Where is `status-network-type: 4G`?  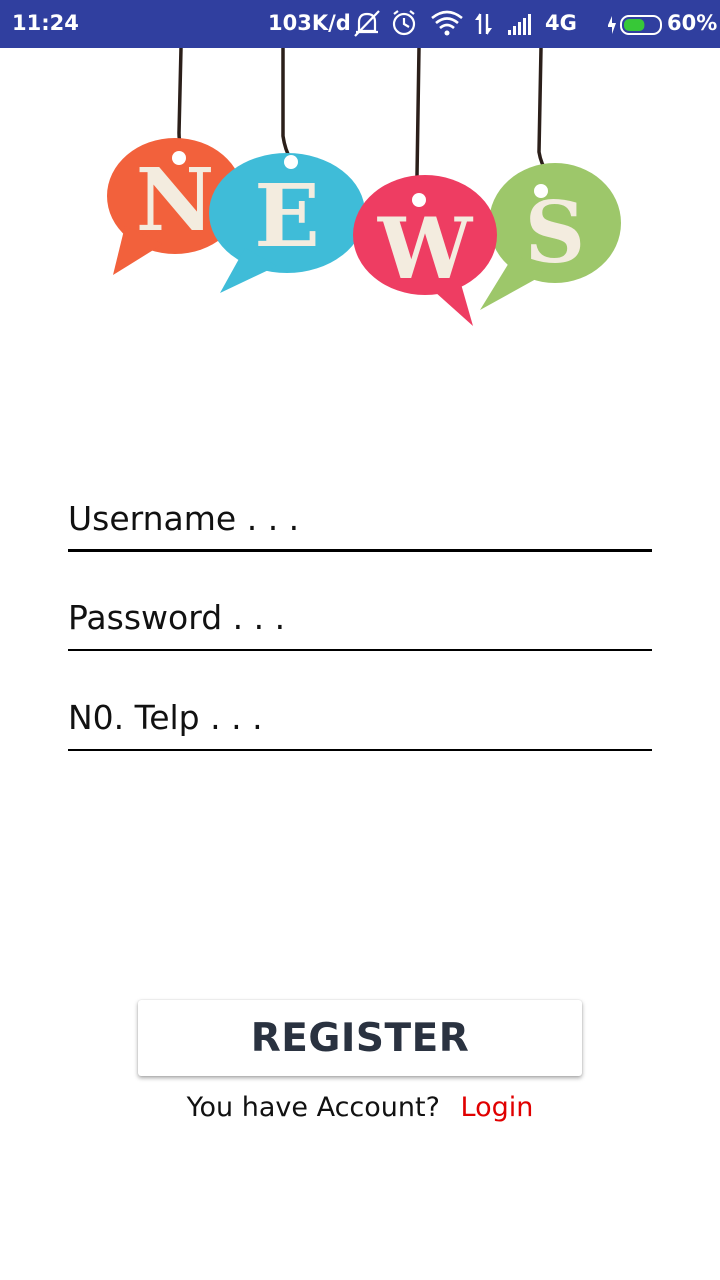 status-network-type: 4G is located at coordinates (561, 23).